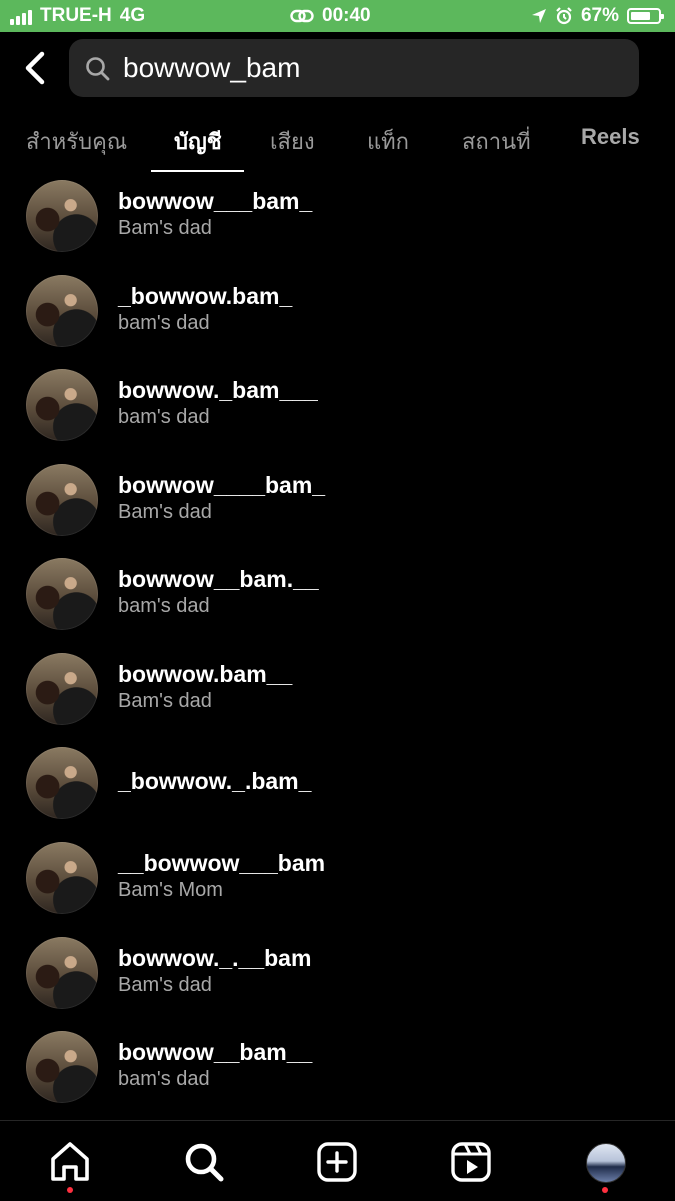  Describe the element at coordinates (292, 141) in the screenshot. I see `tab-audio: เสียง` at that location.